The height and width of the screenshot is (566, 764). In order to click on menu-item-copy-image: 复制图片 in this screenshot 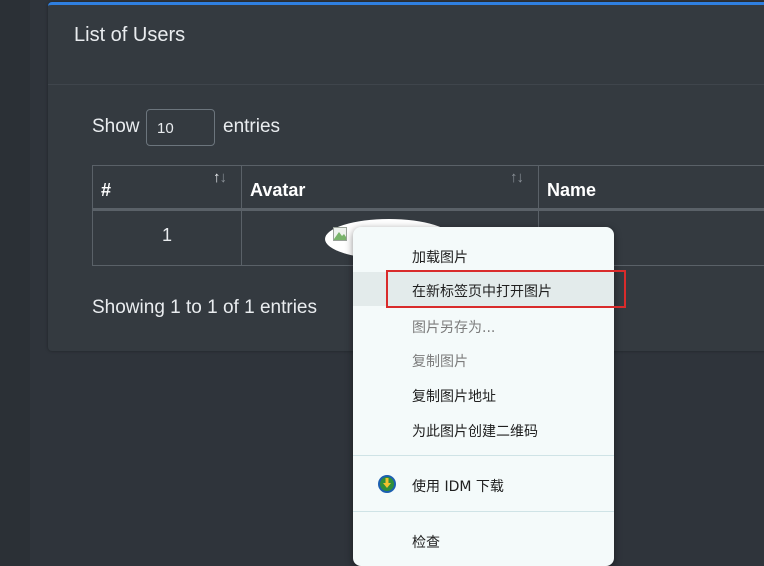, I will do `click(483, 359)`.